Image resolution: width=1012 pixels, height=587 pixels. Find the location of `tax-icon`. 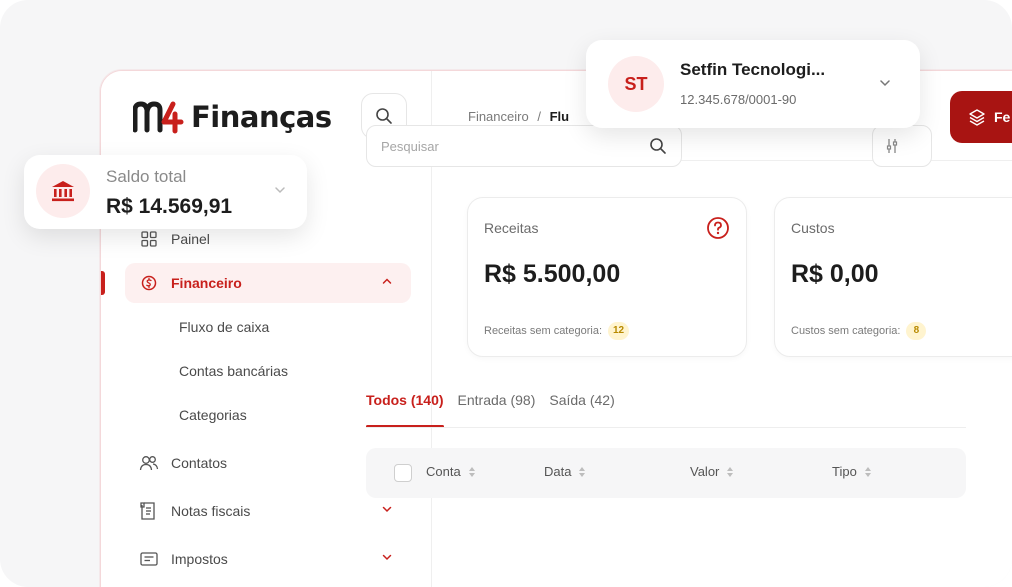

tax-icon is located at coordinates (149, 559).